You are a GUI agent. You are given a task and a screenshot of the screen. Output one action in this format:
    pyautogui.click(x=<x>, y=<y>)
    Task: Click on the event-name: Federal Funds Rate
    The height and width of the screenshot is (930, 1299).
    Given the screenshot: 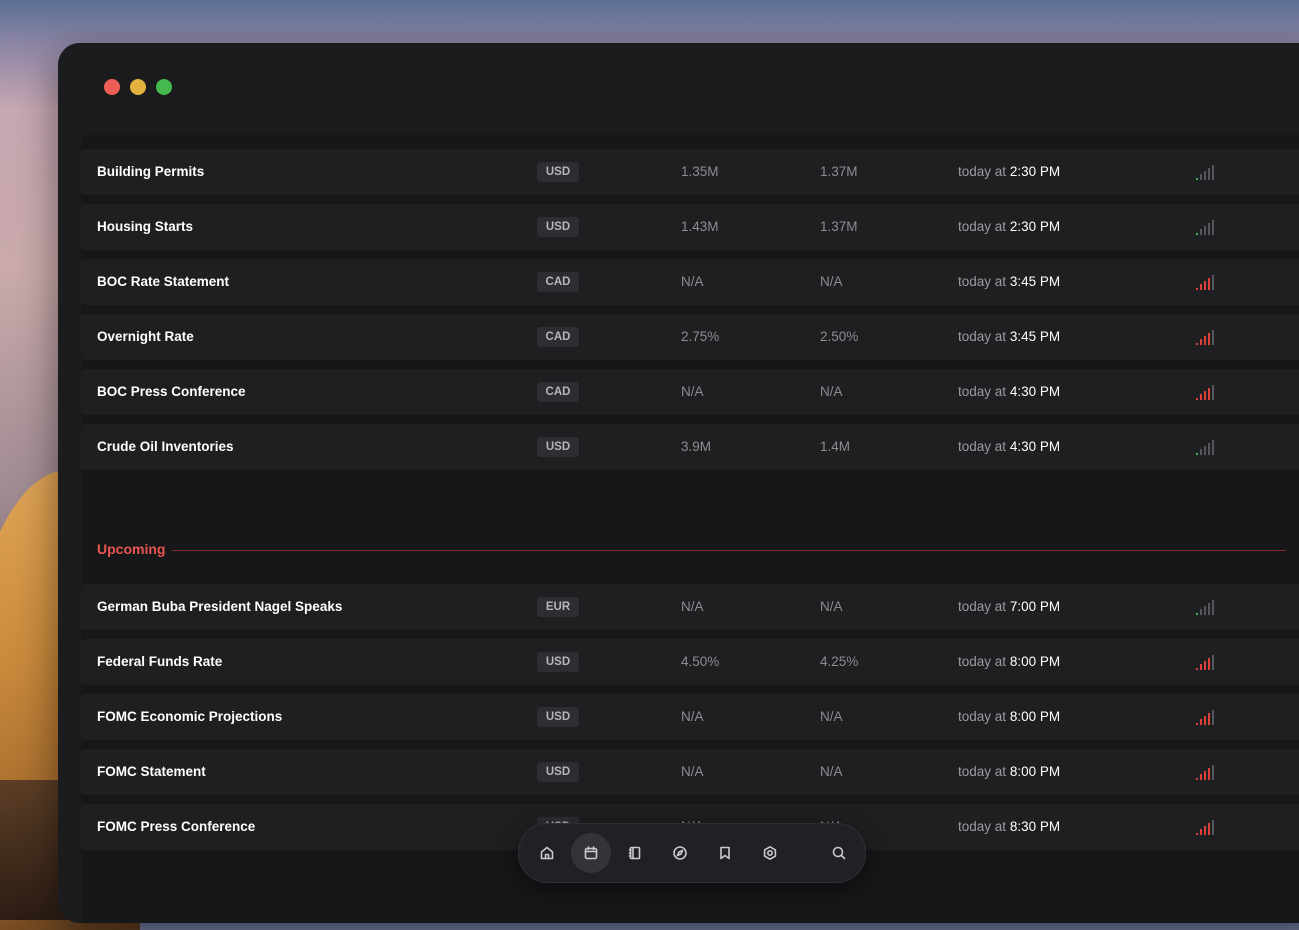 What is the action you would take?
    pyautogui.click(x=160, y=661)
    